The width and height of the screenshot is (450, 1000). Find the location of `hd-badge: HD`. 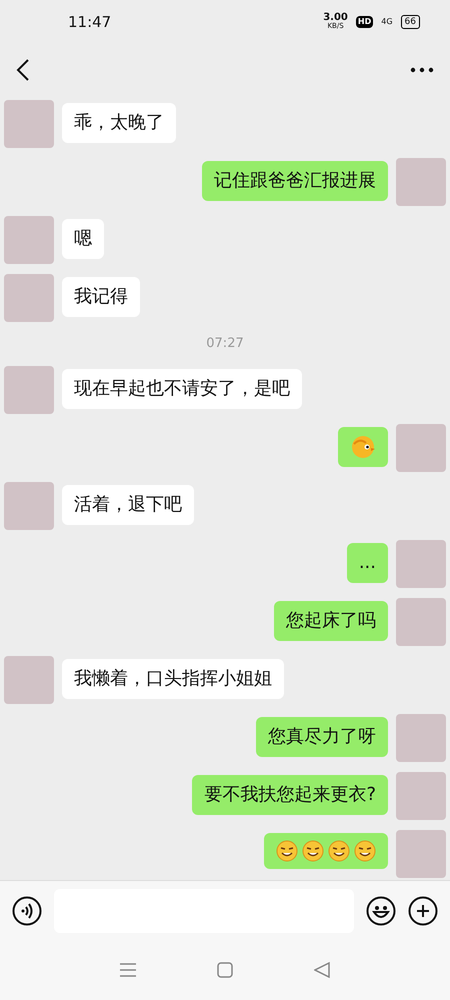

hd-badge: HD is located at coordinates (365, 22).